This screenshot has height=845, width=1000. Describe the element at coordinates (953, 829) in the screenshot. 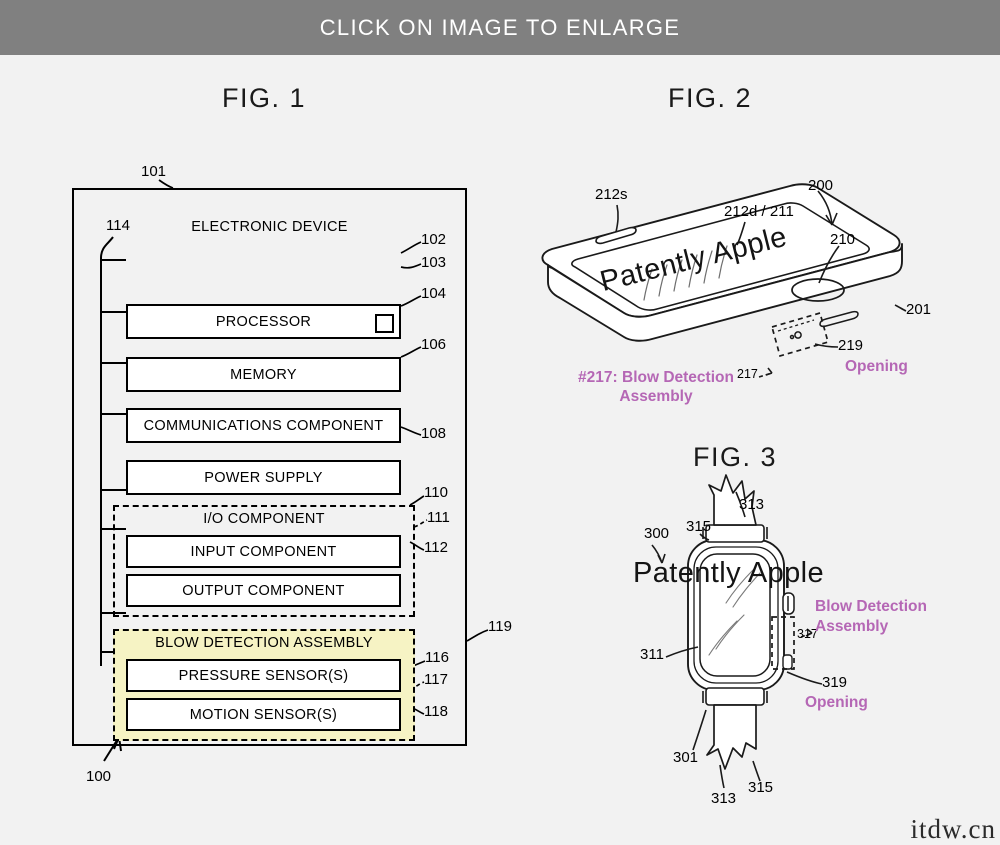

I see `site-watermark: itdw.cn` at that location.